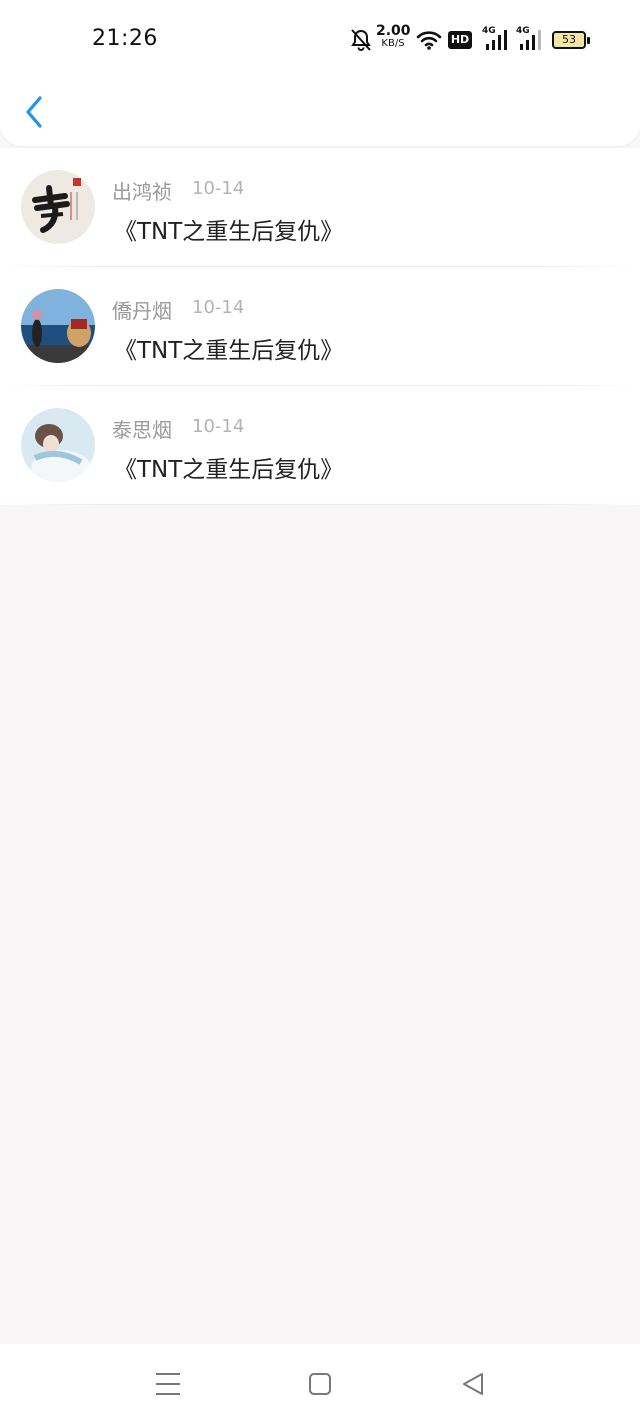 This screenshot has height=1422, width=640. Describe the element at coordinates (125, 38) in the screenshot. I see `status-time: 21:26` at that location.